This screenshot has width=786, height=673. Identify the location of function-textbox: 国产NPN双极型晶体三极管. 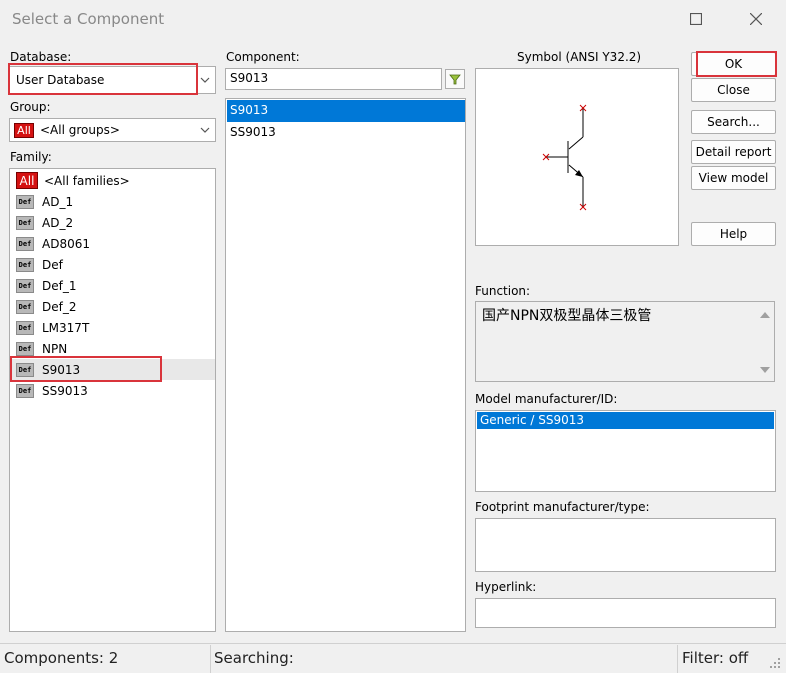
(625, 341).